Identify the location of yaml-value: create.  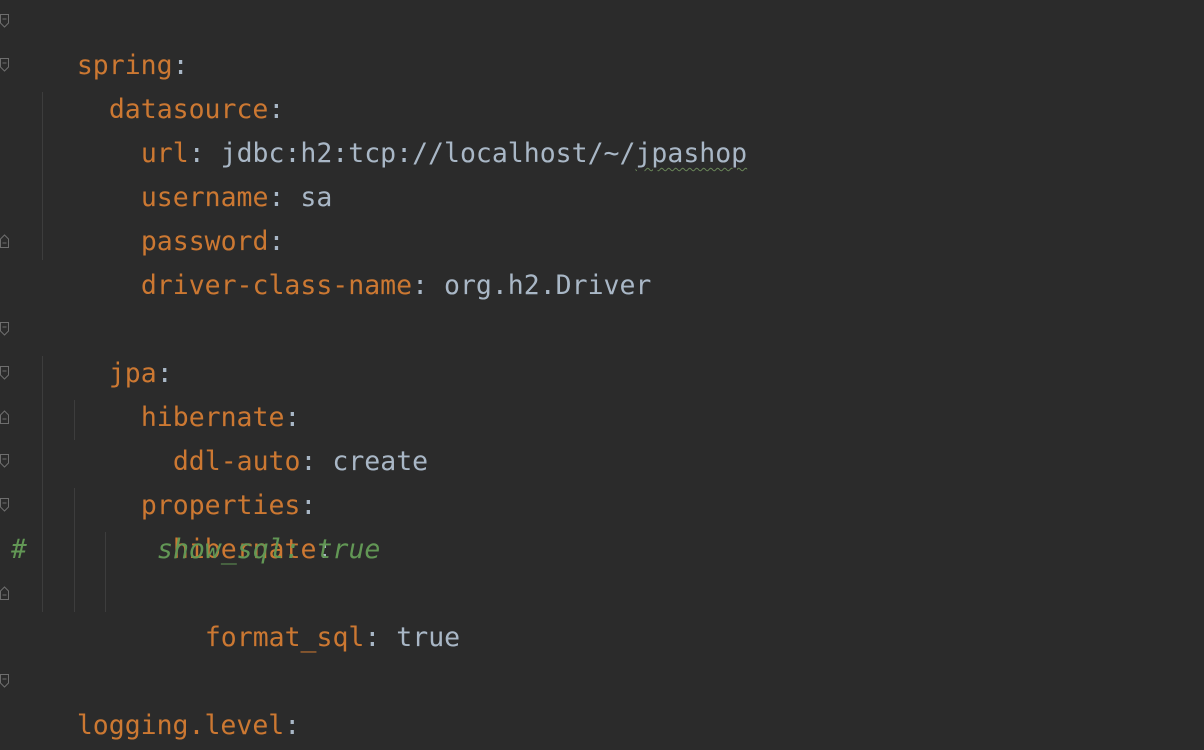
(380, 461).